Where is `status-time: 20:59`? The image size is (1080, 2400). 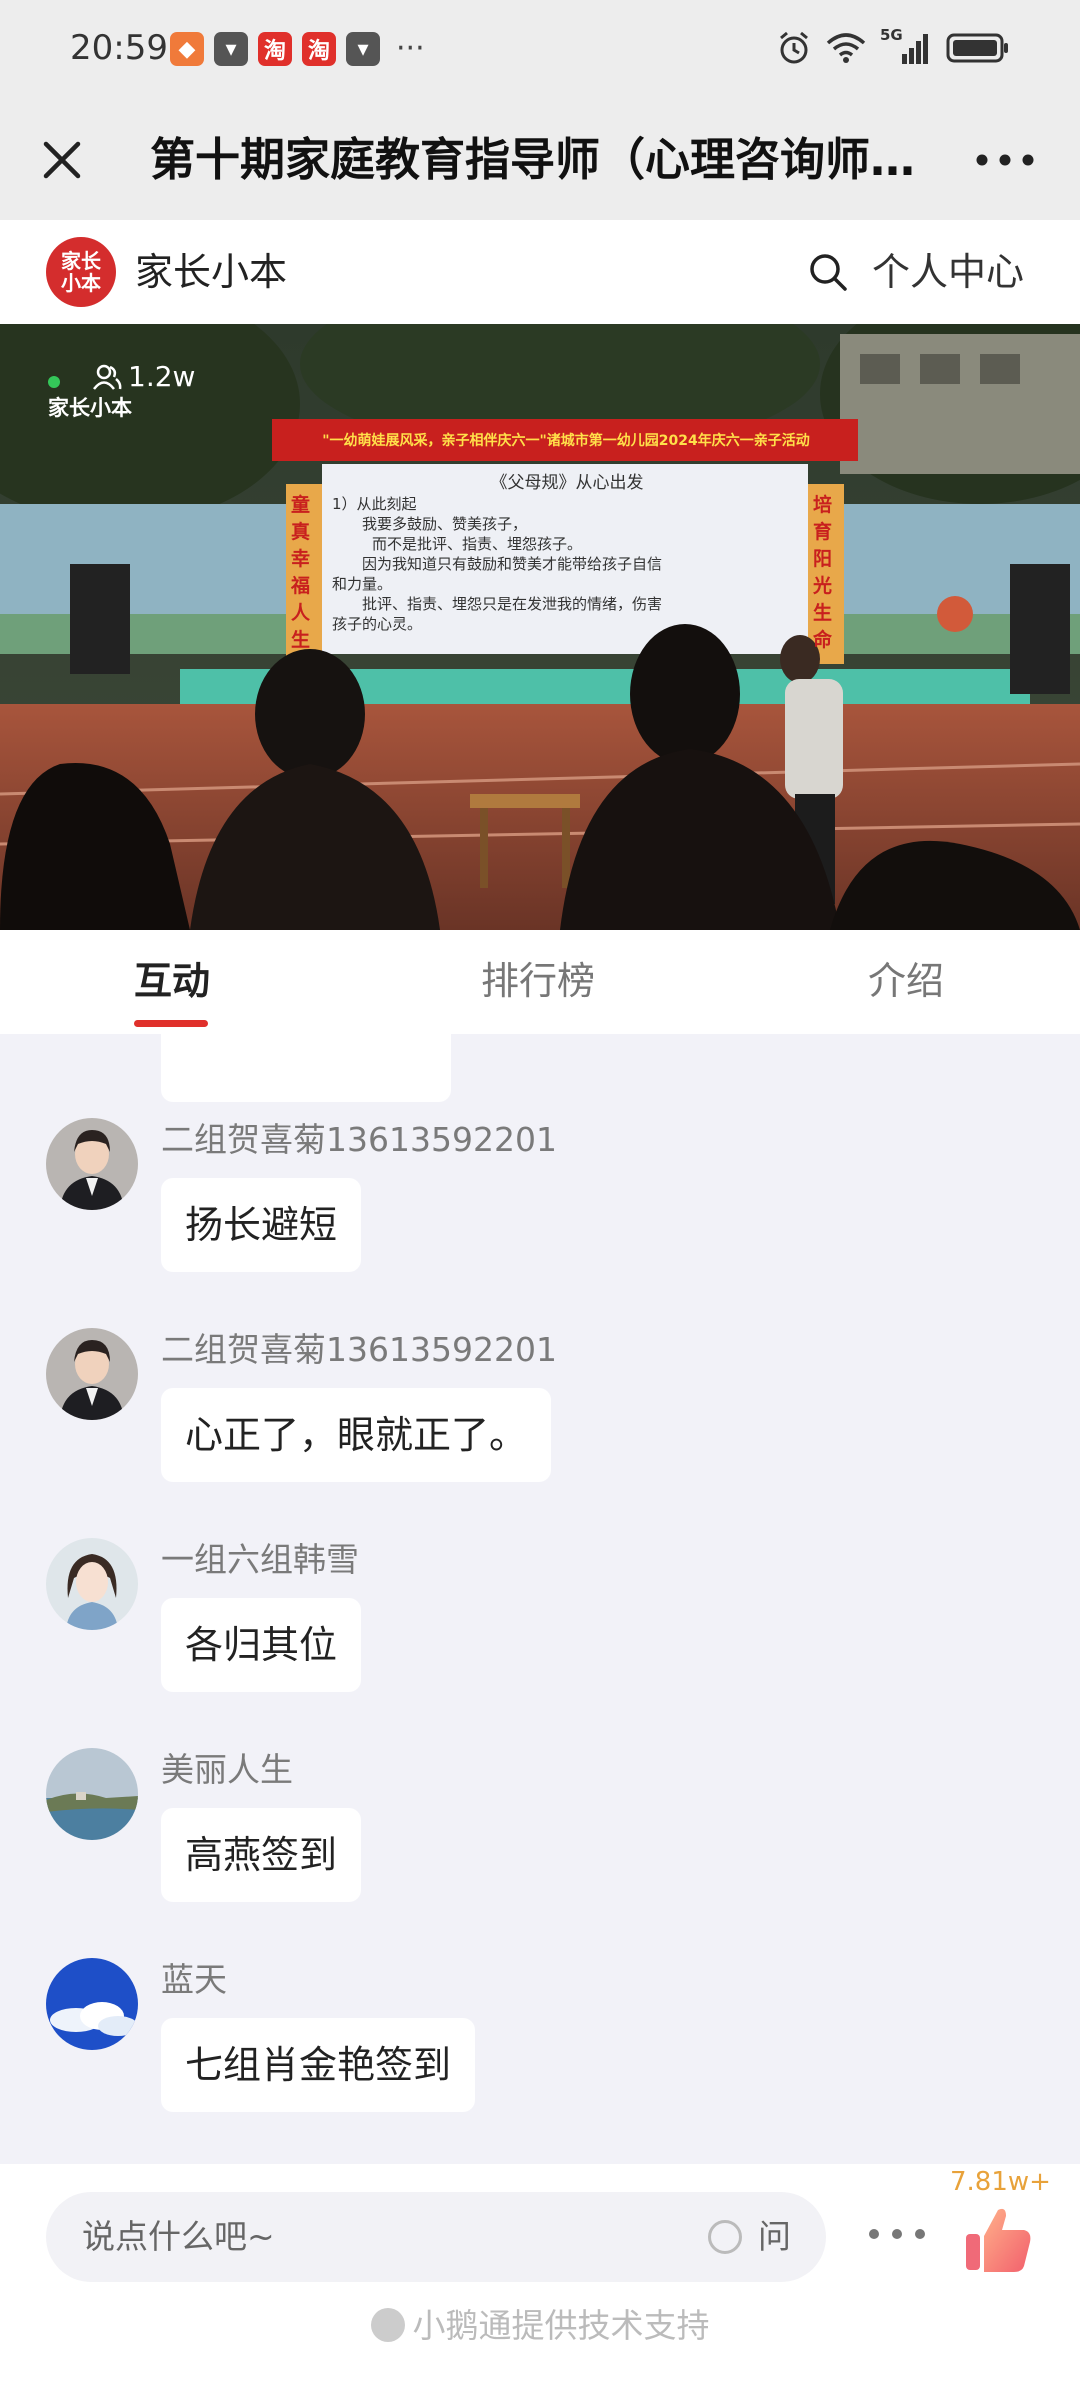 status-time: 20:59 is located at coordinates (119, 48).